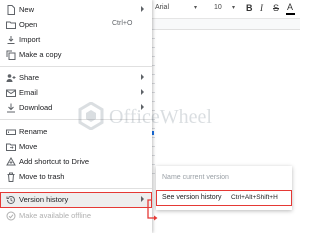  What do you see at coordinates (33, 131) in the screenshot?
I see `menu-item-label: Rename` at bounding box center [33, 131].